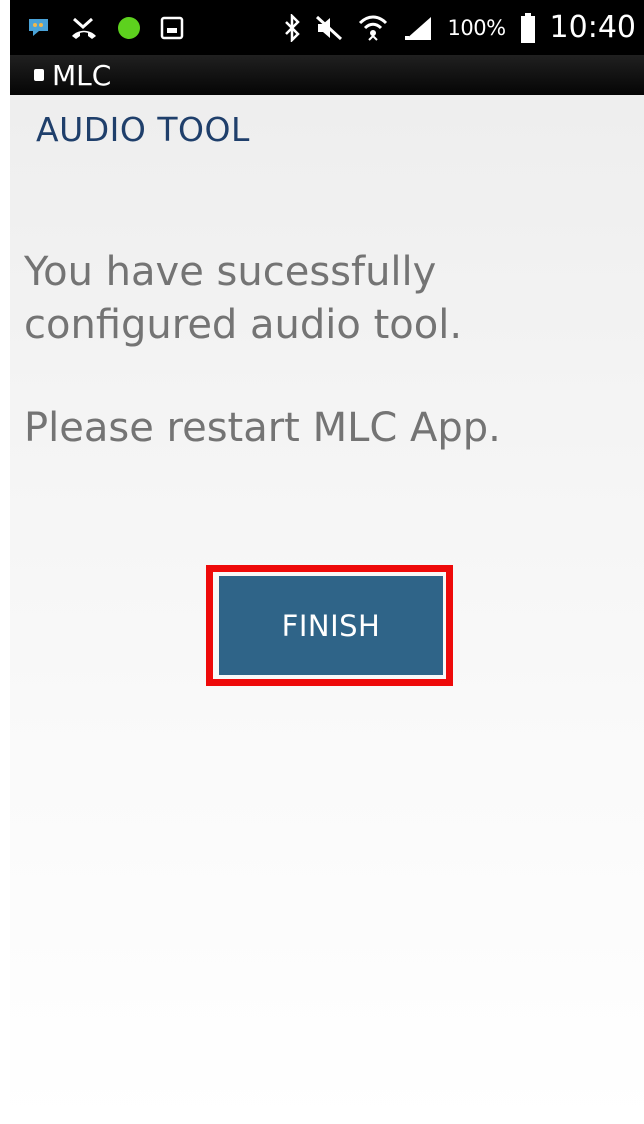 This screenshot has height=1124, width=644. Describe the element at coordinates (373, 28) in the screenshot. I see `wifi-icon` at that location.